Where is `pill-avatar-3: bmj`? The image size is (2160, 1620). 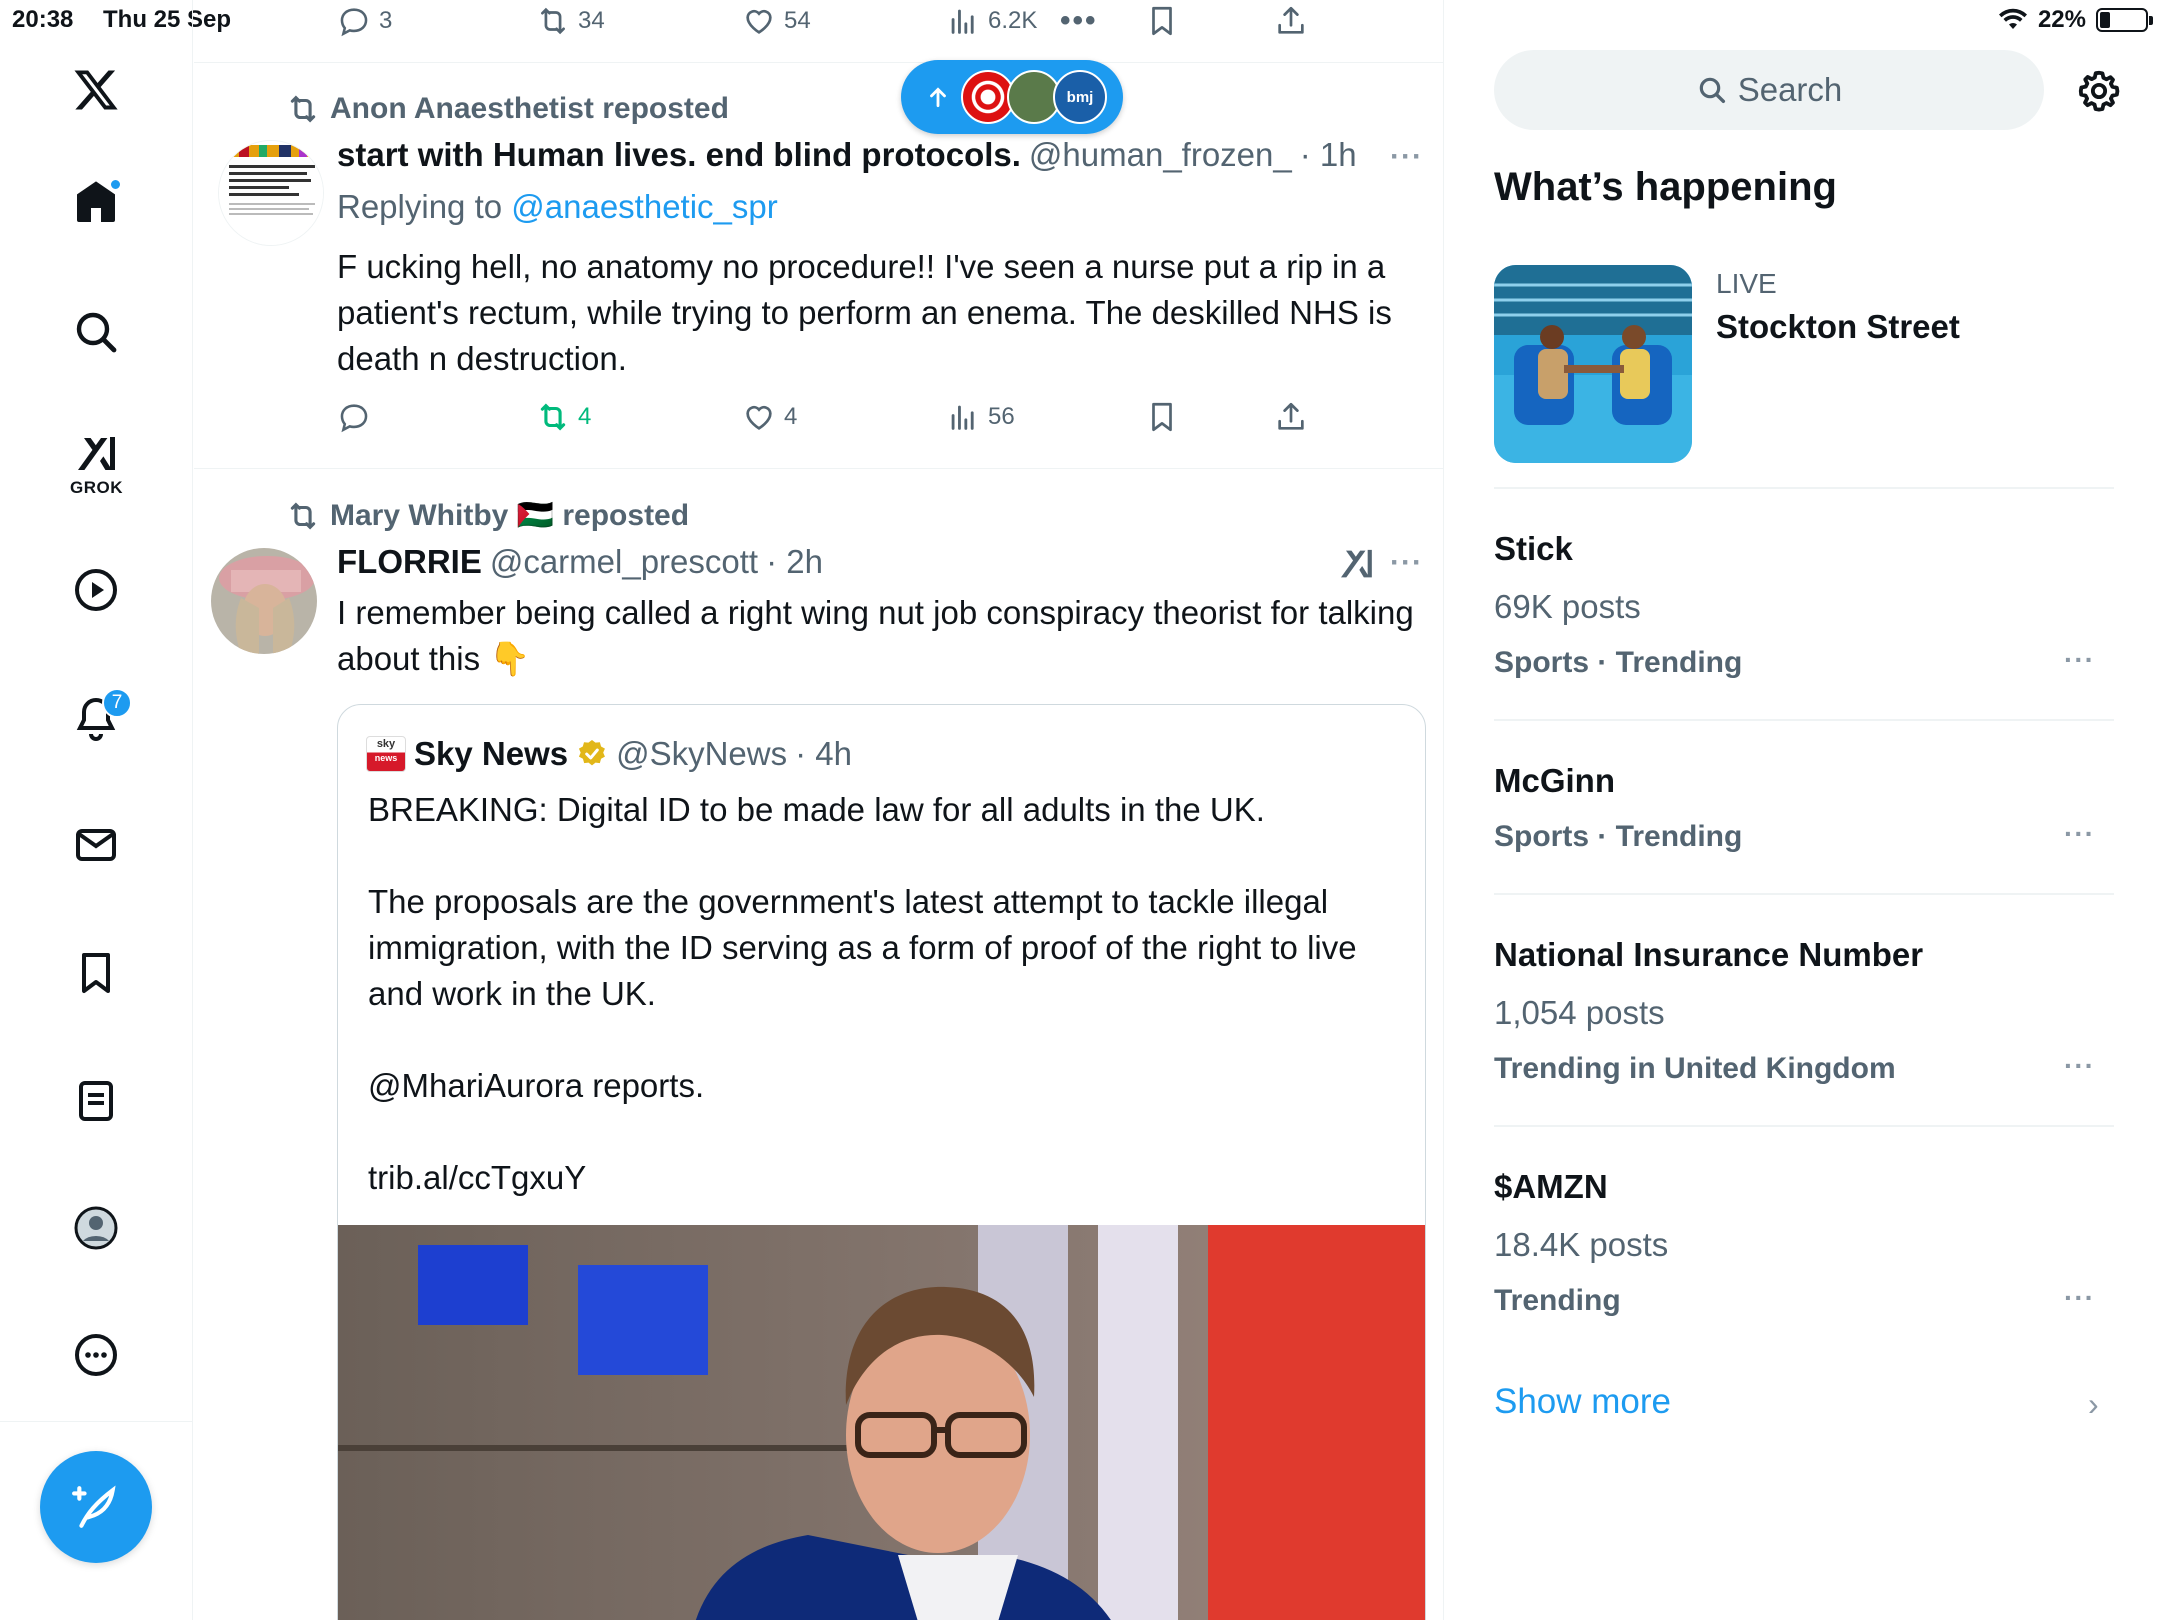
pill-avatar-3: bmj is located at coordinates (1080, 97).